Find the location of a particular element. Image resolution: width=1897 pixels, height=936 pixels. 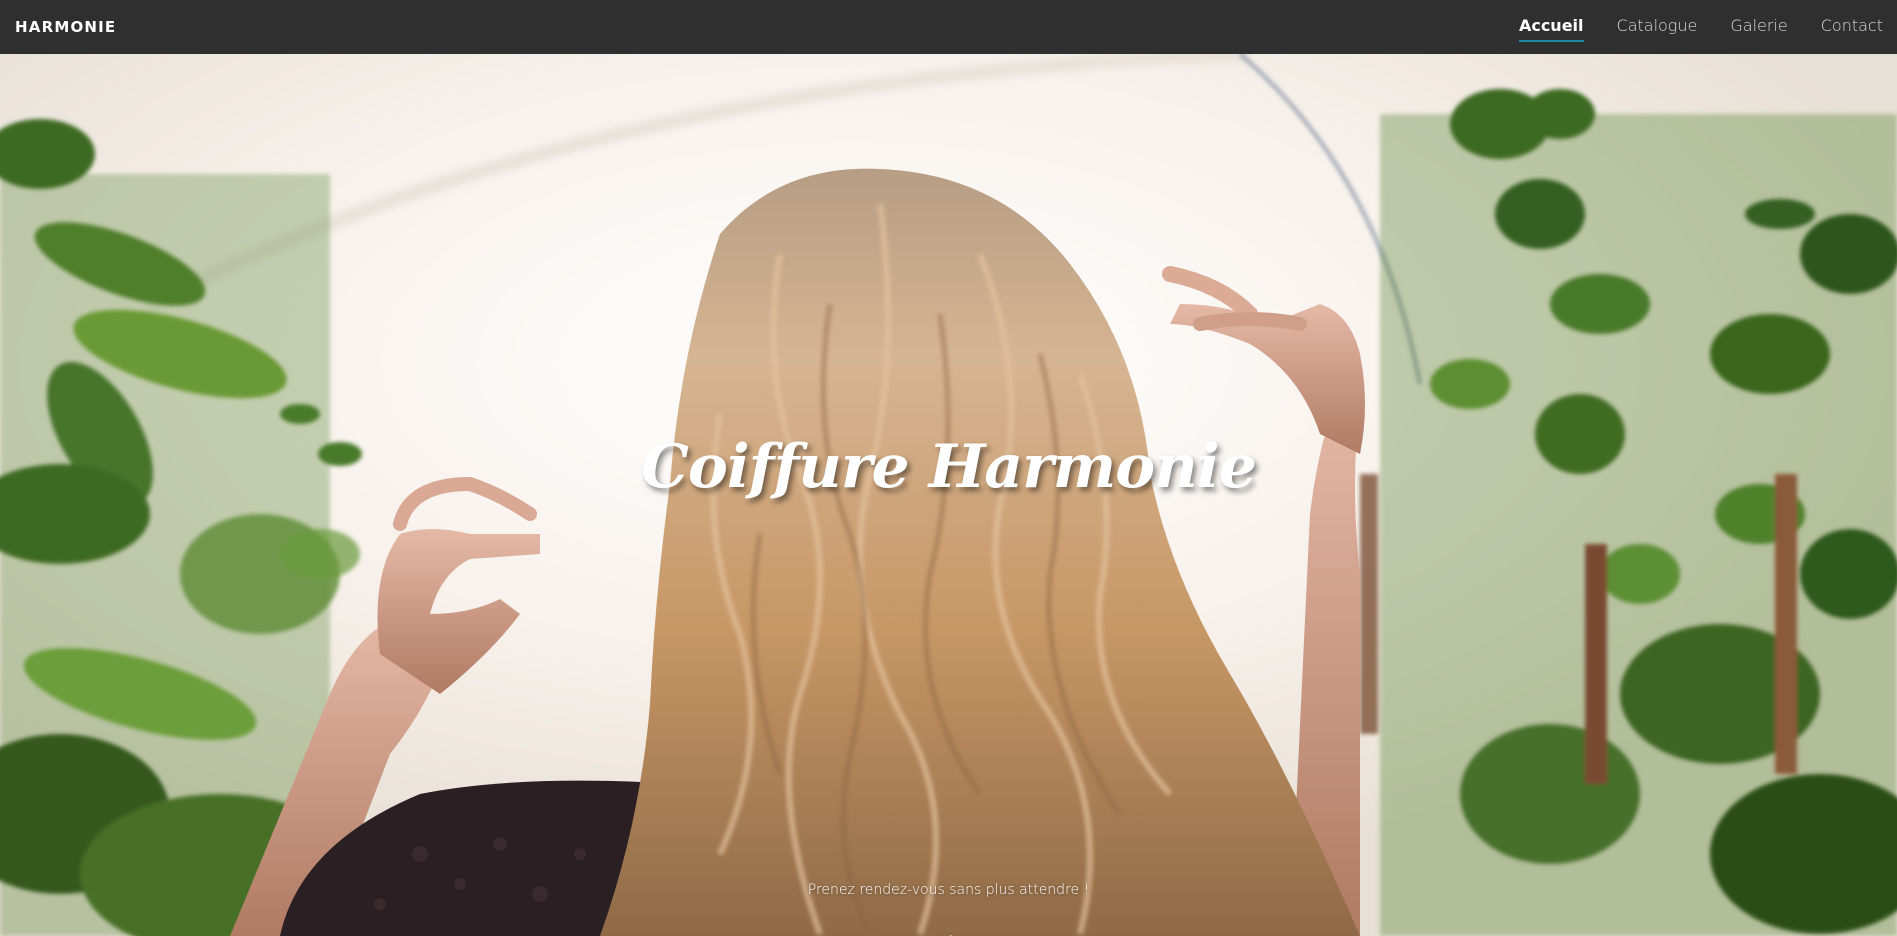

nav-link-catalogue: Catalogue is located at coordinates (1657, 27).